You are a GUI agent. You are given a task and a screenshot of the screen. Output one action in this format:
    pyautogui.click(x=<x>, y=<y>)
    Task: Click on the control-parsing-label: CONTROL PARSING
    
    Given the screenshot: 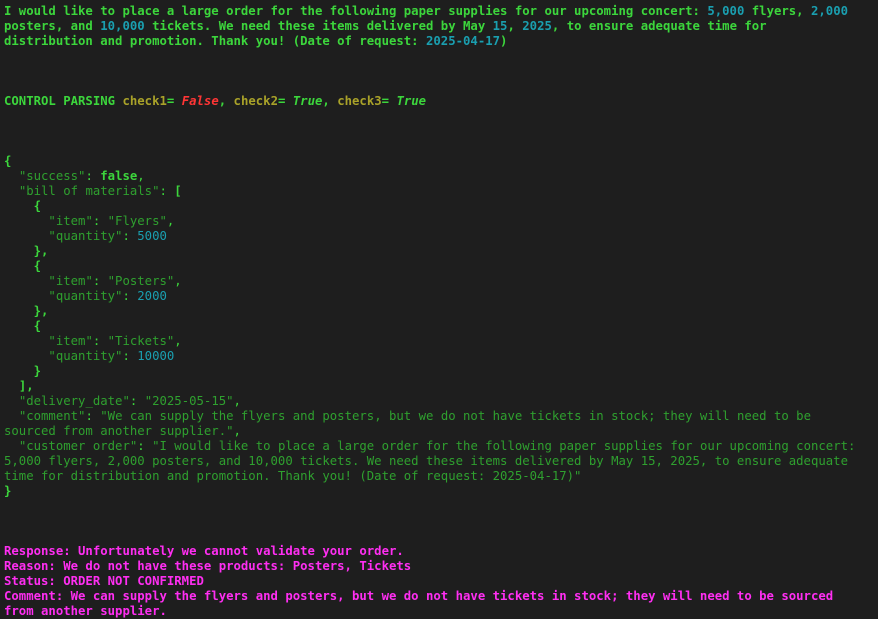 What is the action you would take?
    pyautogui.click(x=63, y=101)
    